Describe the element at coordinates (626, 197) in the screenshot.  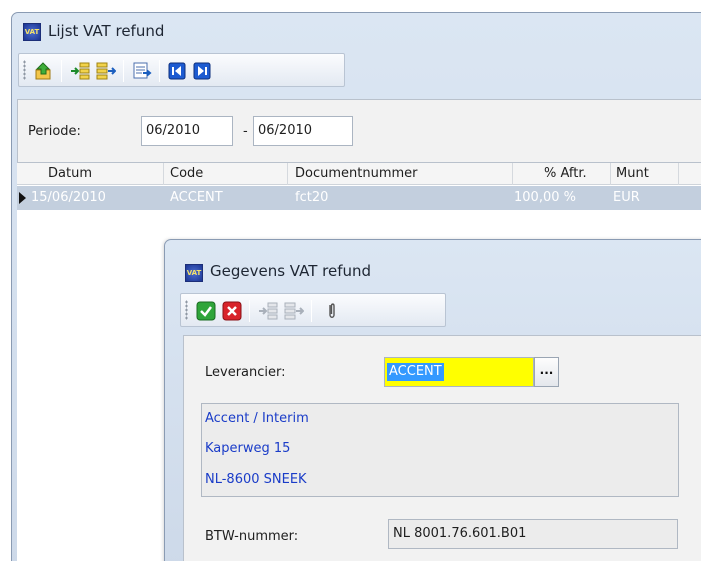
I see `cell-munt: EUR` at that location.